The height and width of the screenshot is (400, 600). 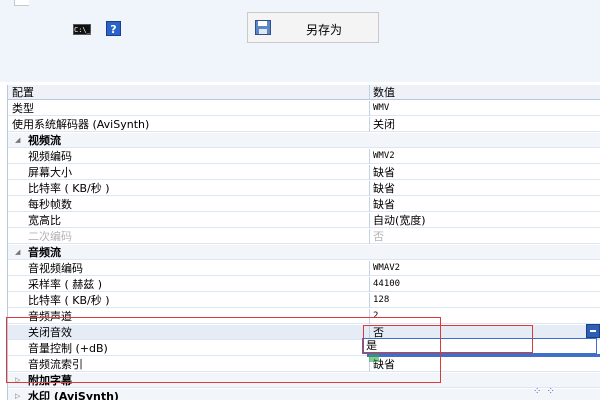 What do you see at coordinates (483, 355) in the screenshot?
I see `dropdown-focus-bar` at bounding box center [483, 355].